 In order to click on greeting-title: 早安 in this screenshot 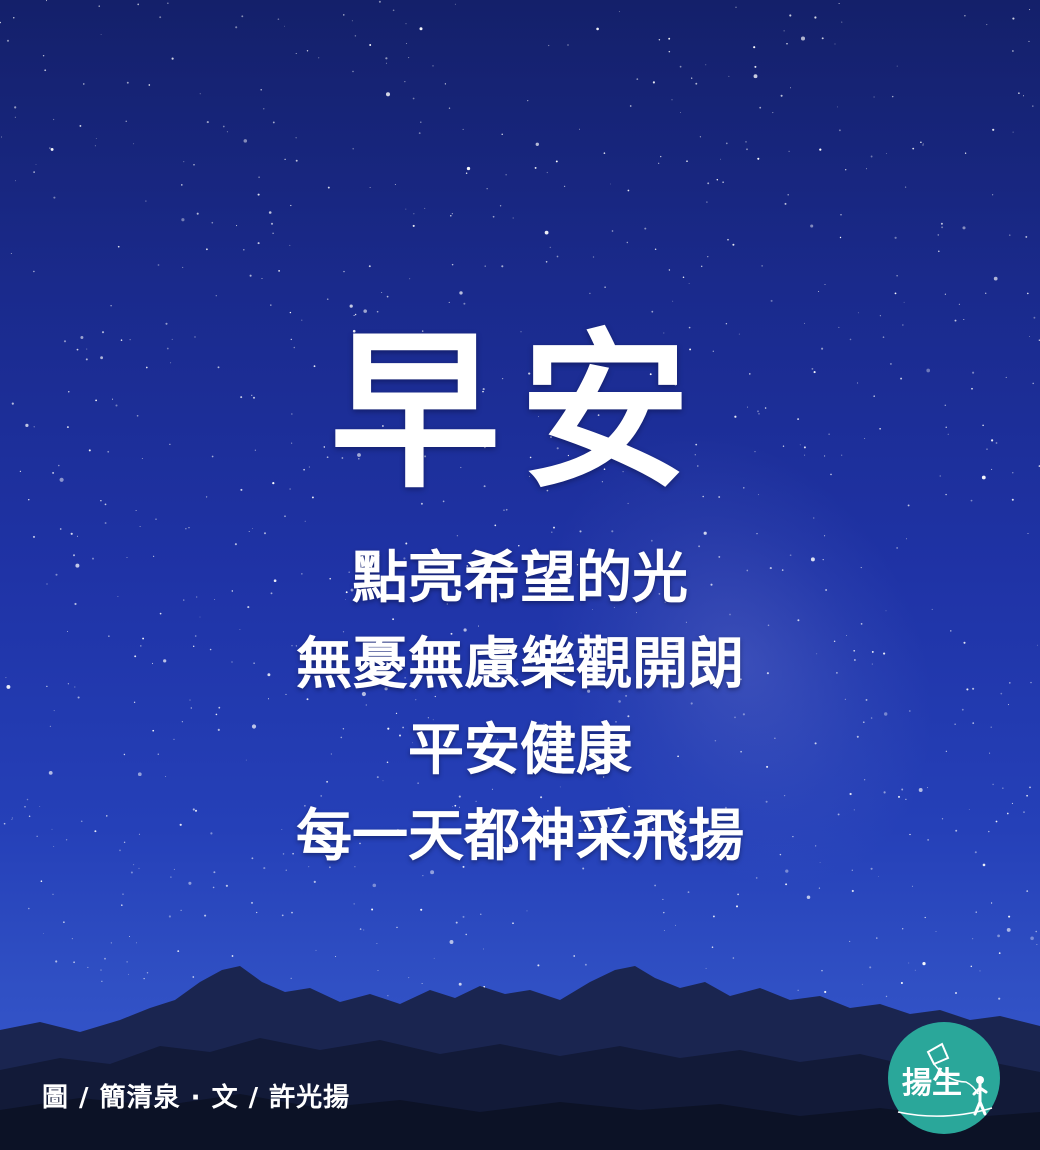, I will do `click(519, 413)`.